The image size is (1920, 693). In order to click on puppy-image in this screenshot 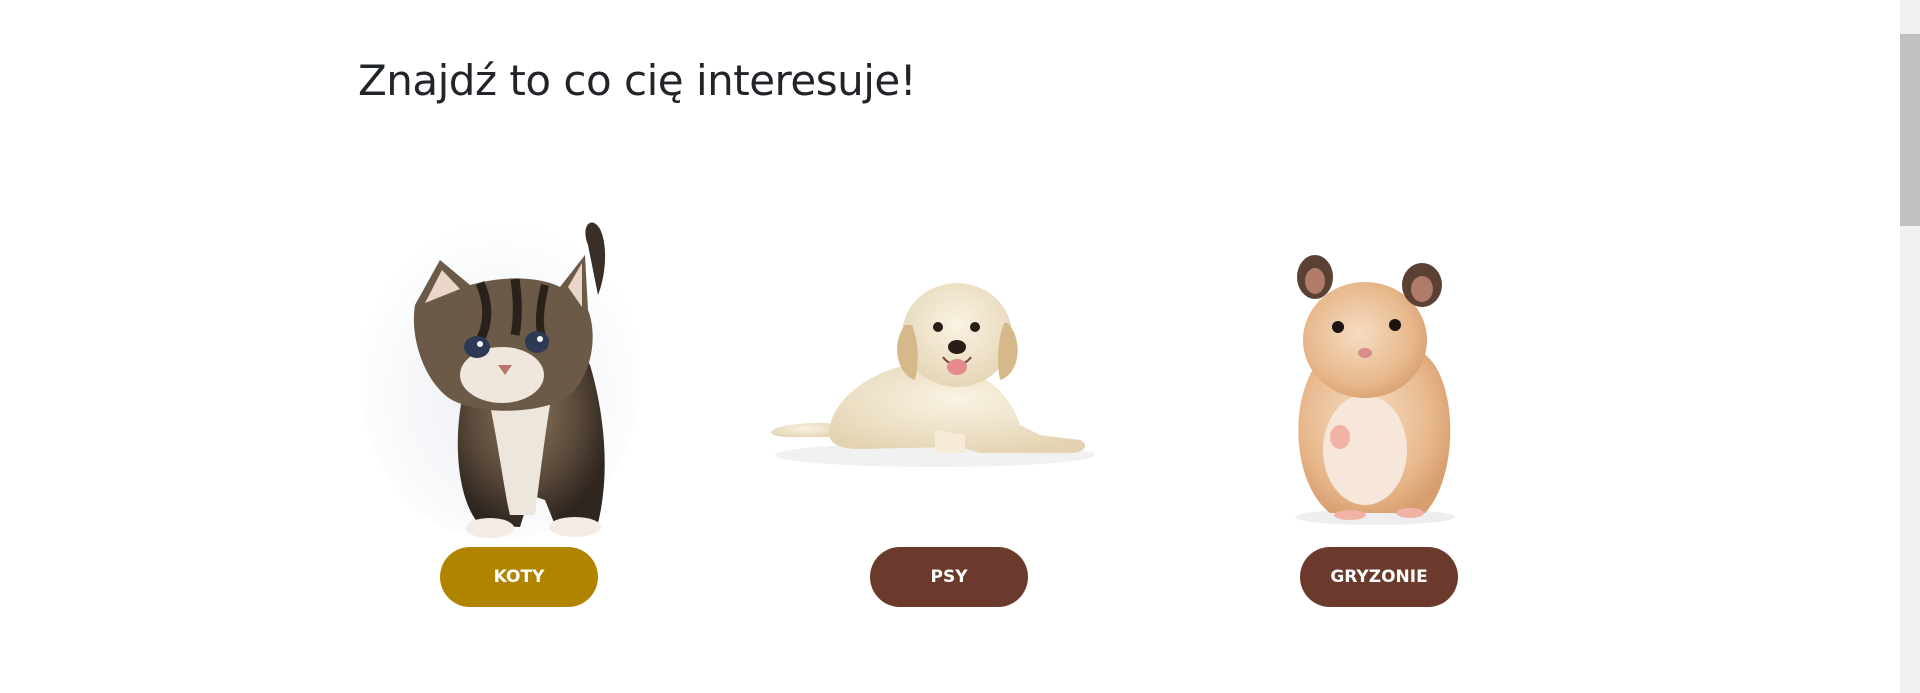, I will do `click(940, 380)`.